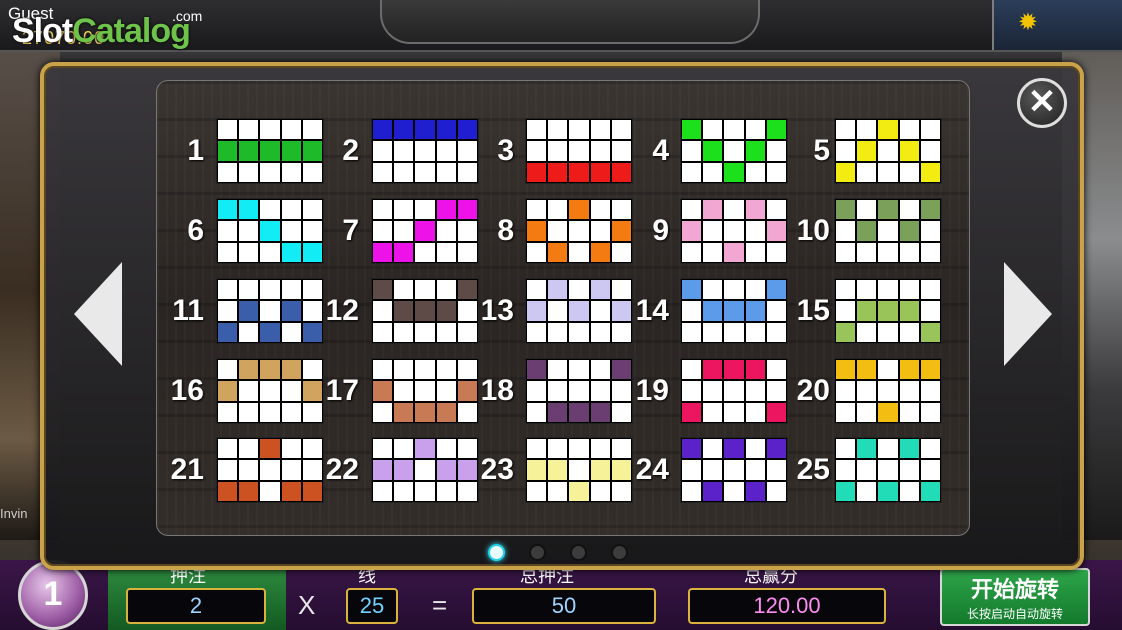 Image resolution: width=1122 pixels, height=630 pixels. Describe the element at coordinates (1028, 22) in the screenshot. I see `gear-icon: ✹` at that location.